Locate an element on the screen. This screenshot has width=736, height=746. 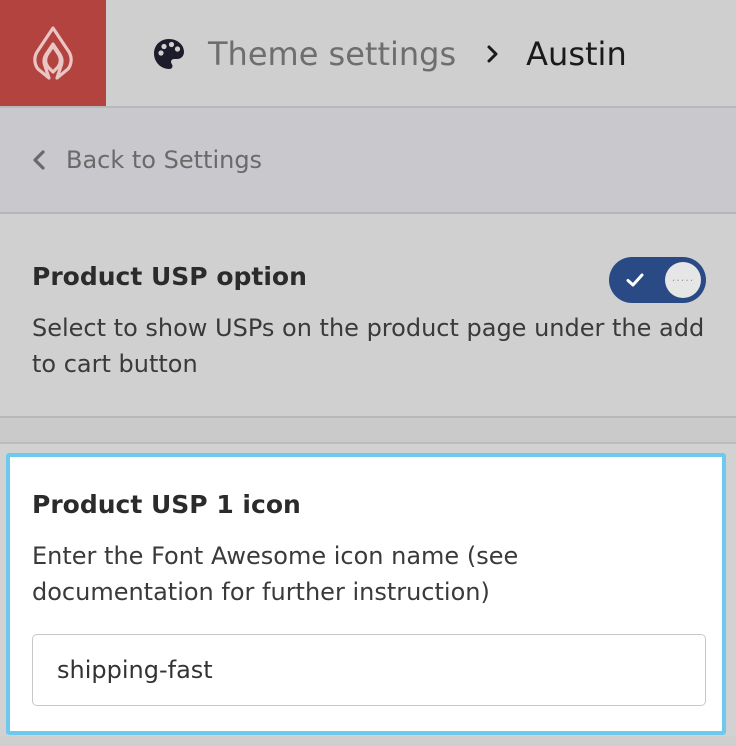
toggle-knob: ····· is located at coordinates (683, 280).